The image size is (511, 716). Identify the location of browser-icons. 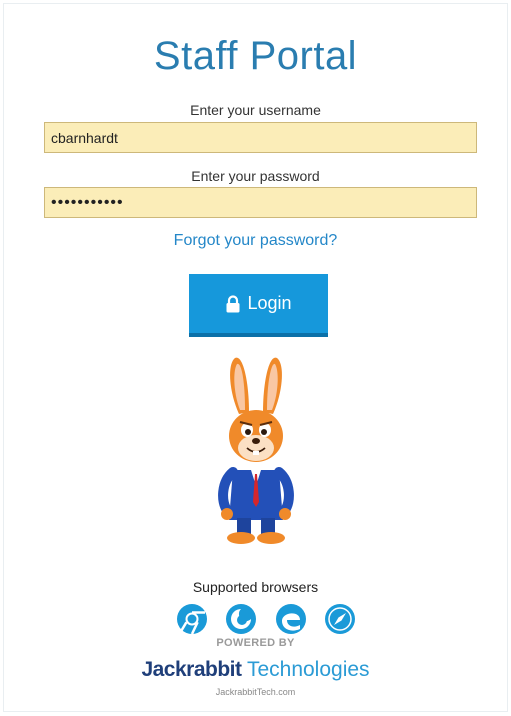
(266, 619).